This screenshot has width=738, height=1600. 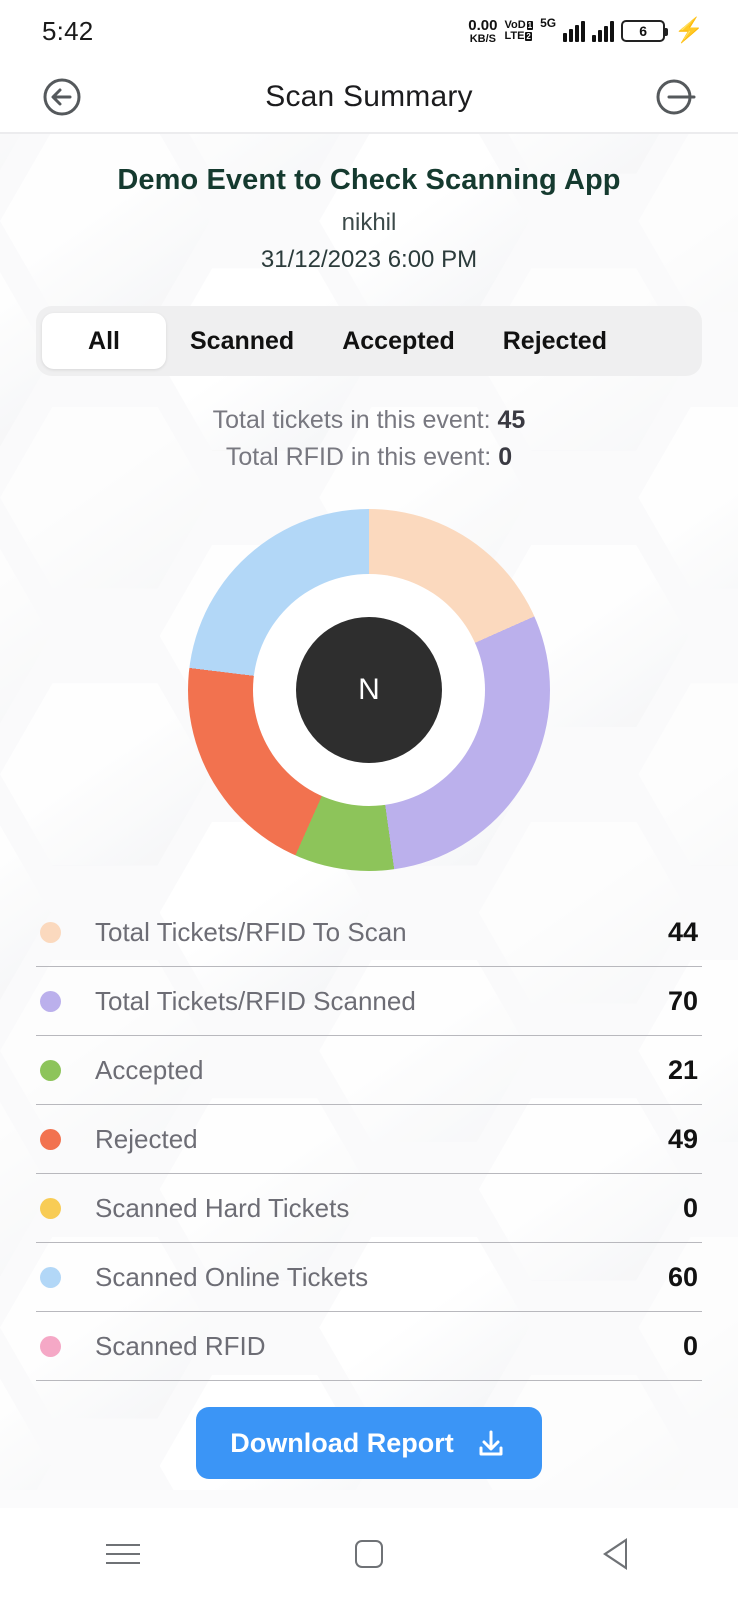 What do you see at coordinates (491, 1443) in the screenshot?
I see `download-icon` at bounding box center [491, 1443].